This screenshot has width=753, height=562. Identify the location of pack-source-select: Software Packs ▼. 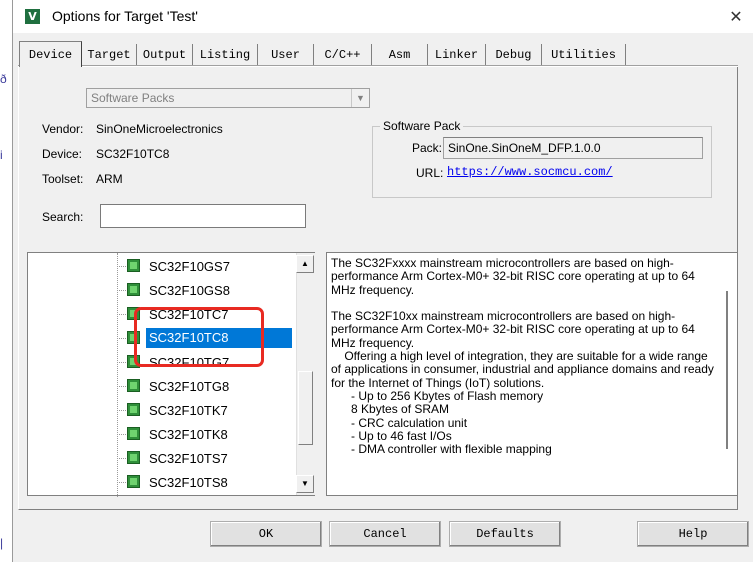
(228, 98).